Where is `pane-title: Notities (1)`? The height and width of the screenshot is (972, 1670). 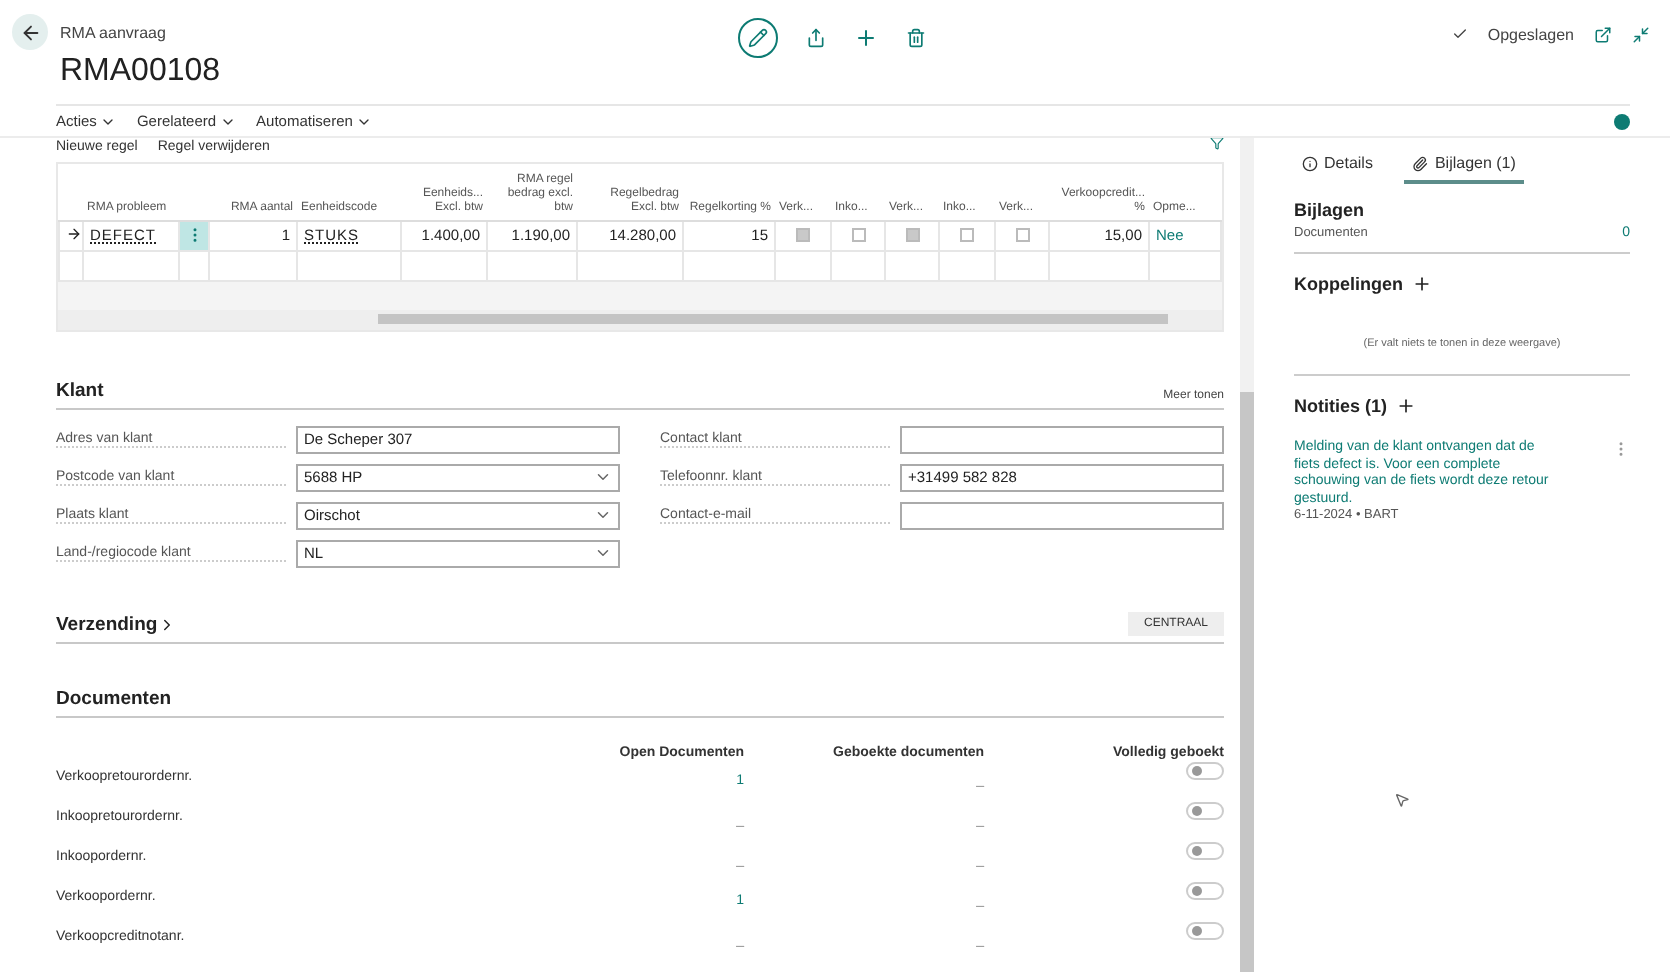 pane-title: Notities (1) is located at coordinates (1462, 406).